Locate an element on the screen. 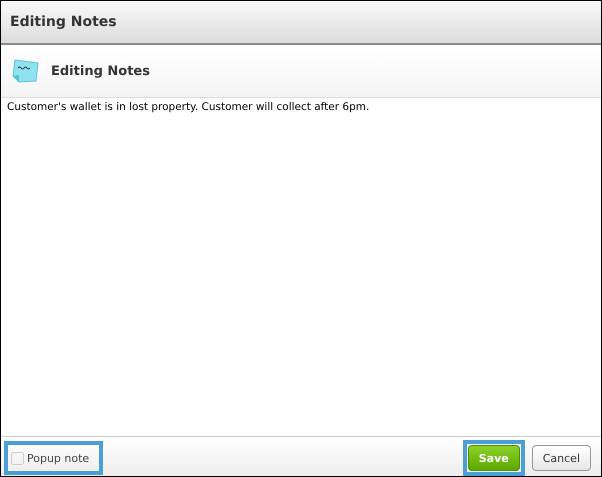  checkbox-label: Popup note is located at coordinates (58, 458).